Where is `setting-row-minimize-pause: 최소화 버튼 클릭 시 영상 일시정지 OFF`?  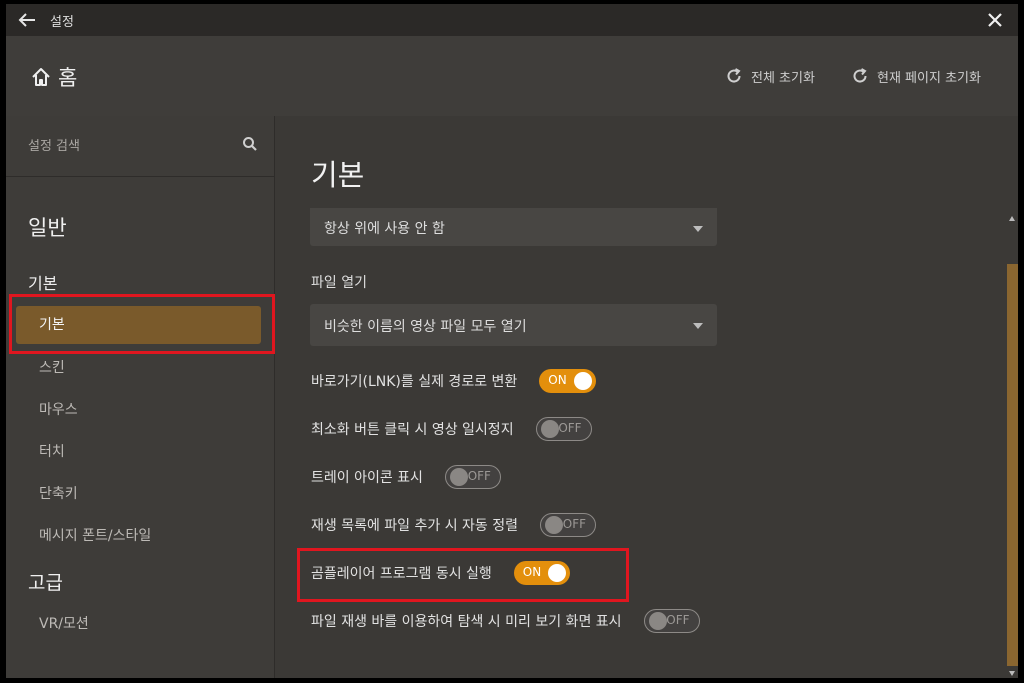
setting-row-minimize-pause: 최소화 버튼 클릭 시 영상 일시정지 OFF is located at coordinates (451, 429).